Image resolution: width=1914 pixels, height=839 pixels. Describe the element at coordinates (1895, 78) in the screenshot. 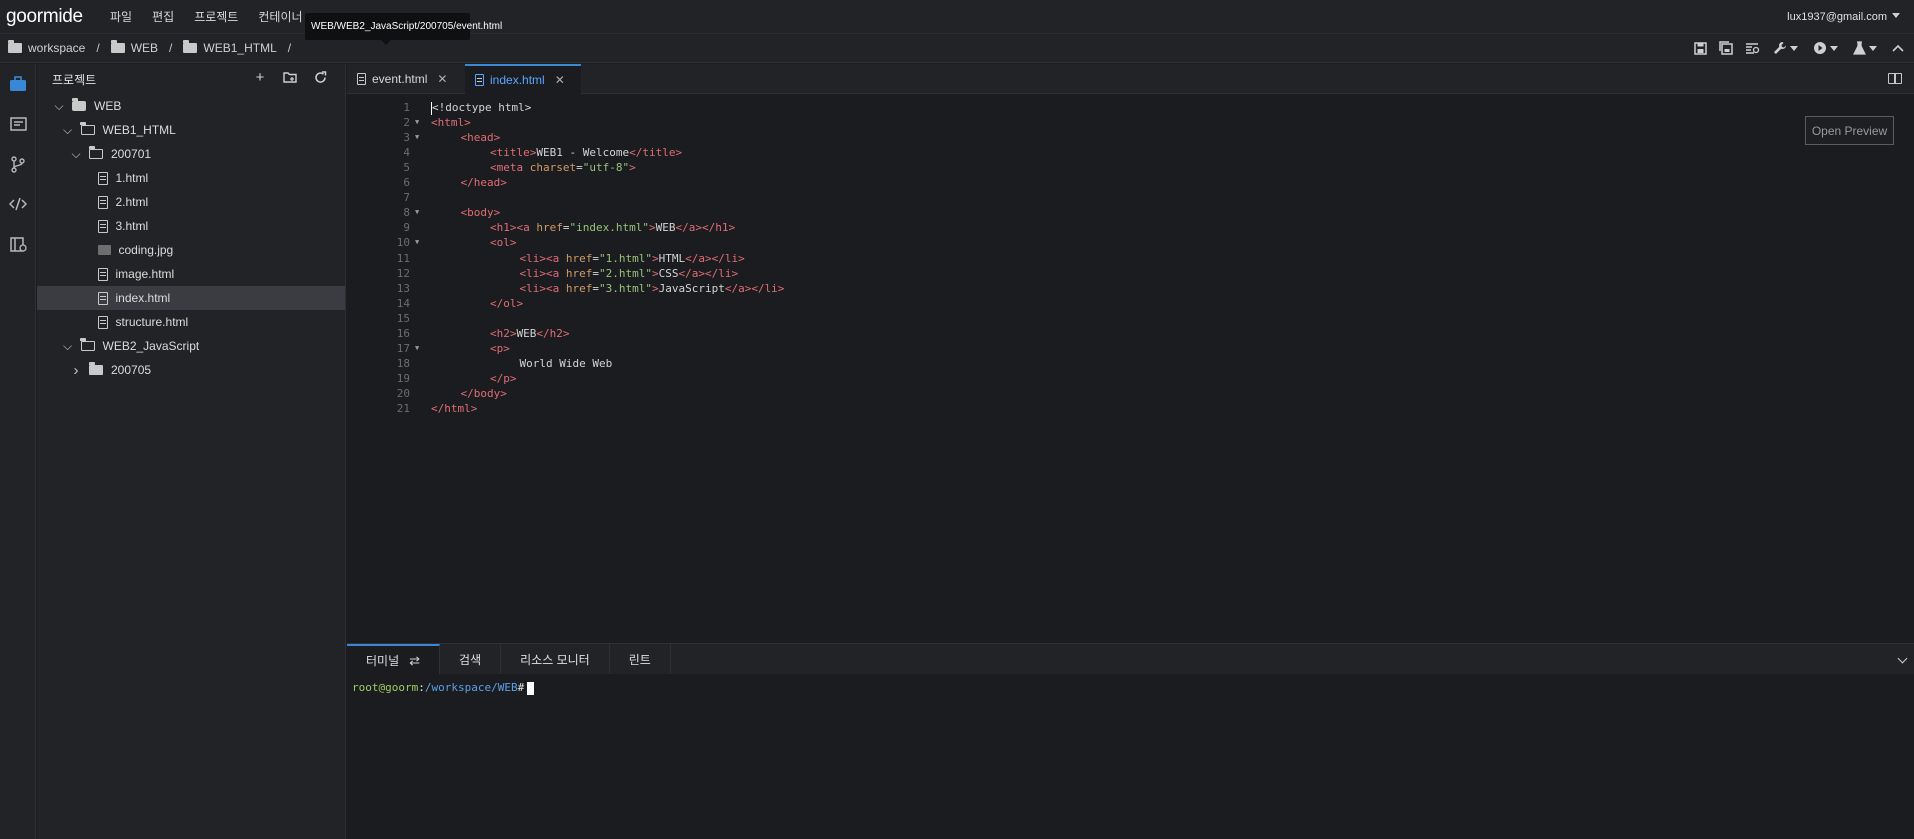

I see `split-view-icon` at that location.